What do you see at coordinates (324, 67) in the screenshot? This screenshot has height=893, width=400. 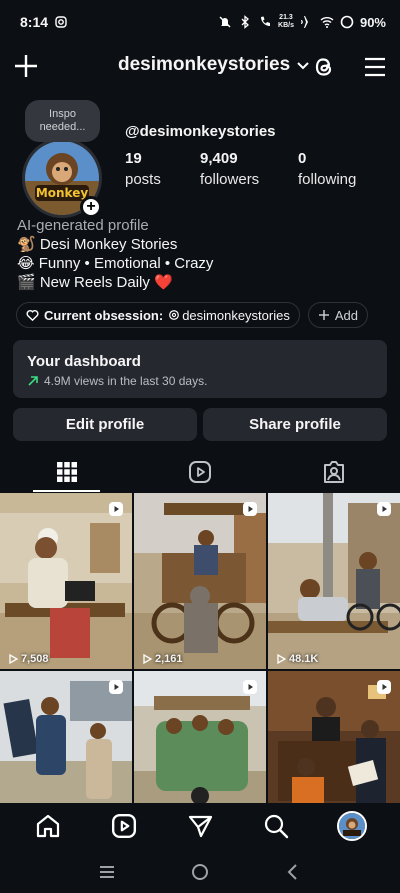 I see `threads-icon` at bounding box center [324, 67].